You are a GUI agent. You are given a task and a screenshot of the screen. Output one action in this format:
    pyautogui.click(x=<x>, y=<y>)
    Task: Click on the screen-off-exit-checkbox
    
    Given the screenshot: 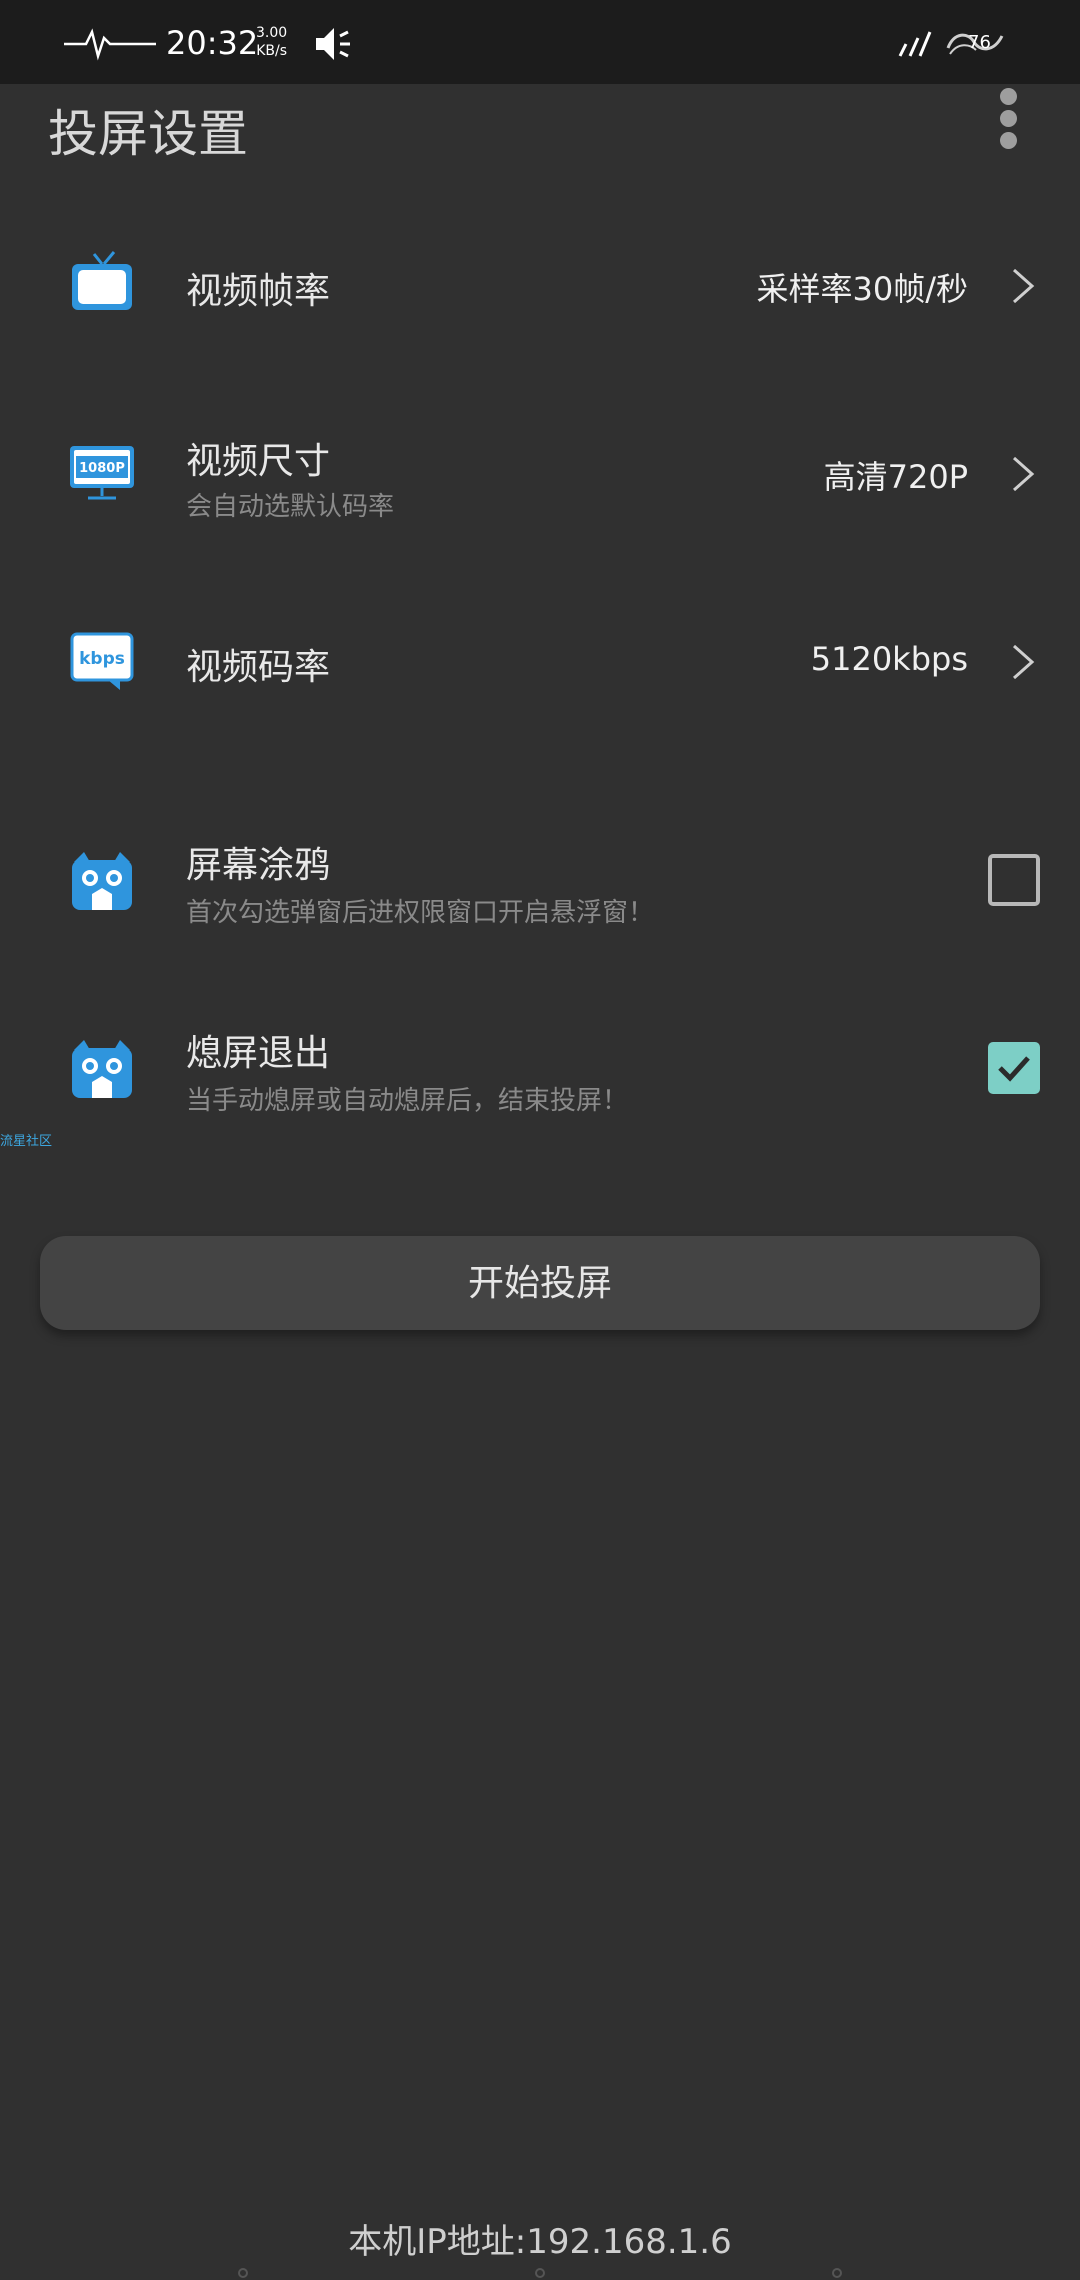 What is the action you would take?
    pyautogui.click(x=1014, y=1068)
    